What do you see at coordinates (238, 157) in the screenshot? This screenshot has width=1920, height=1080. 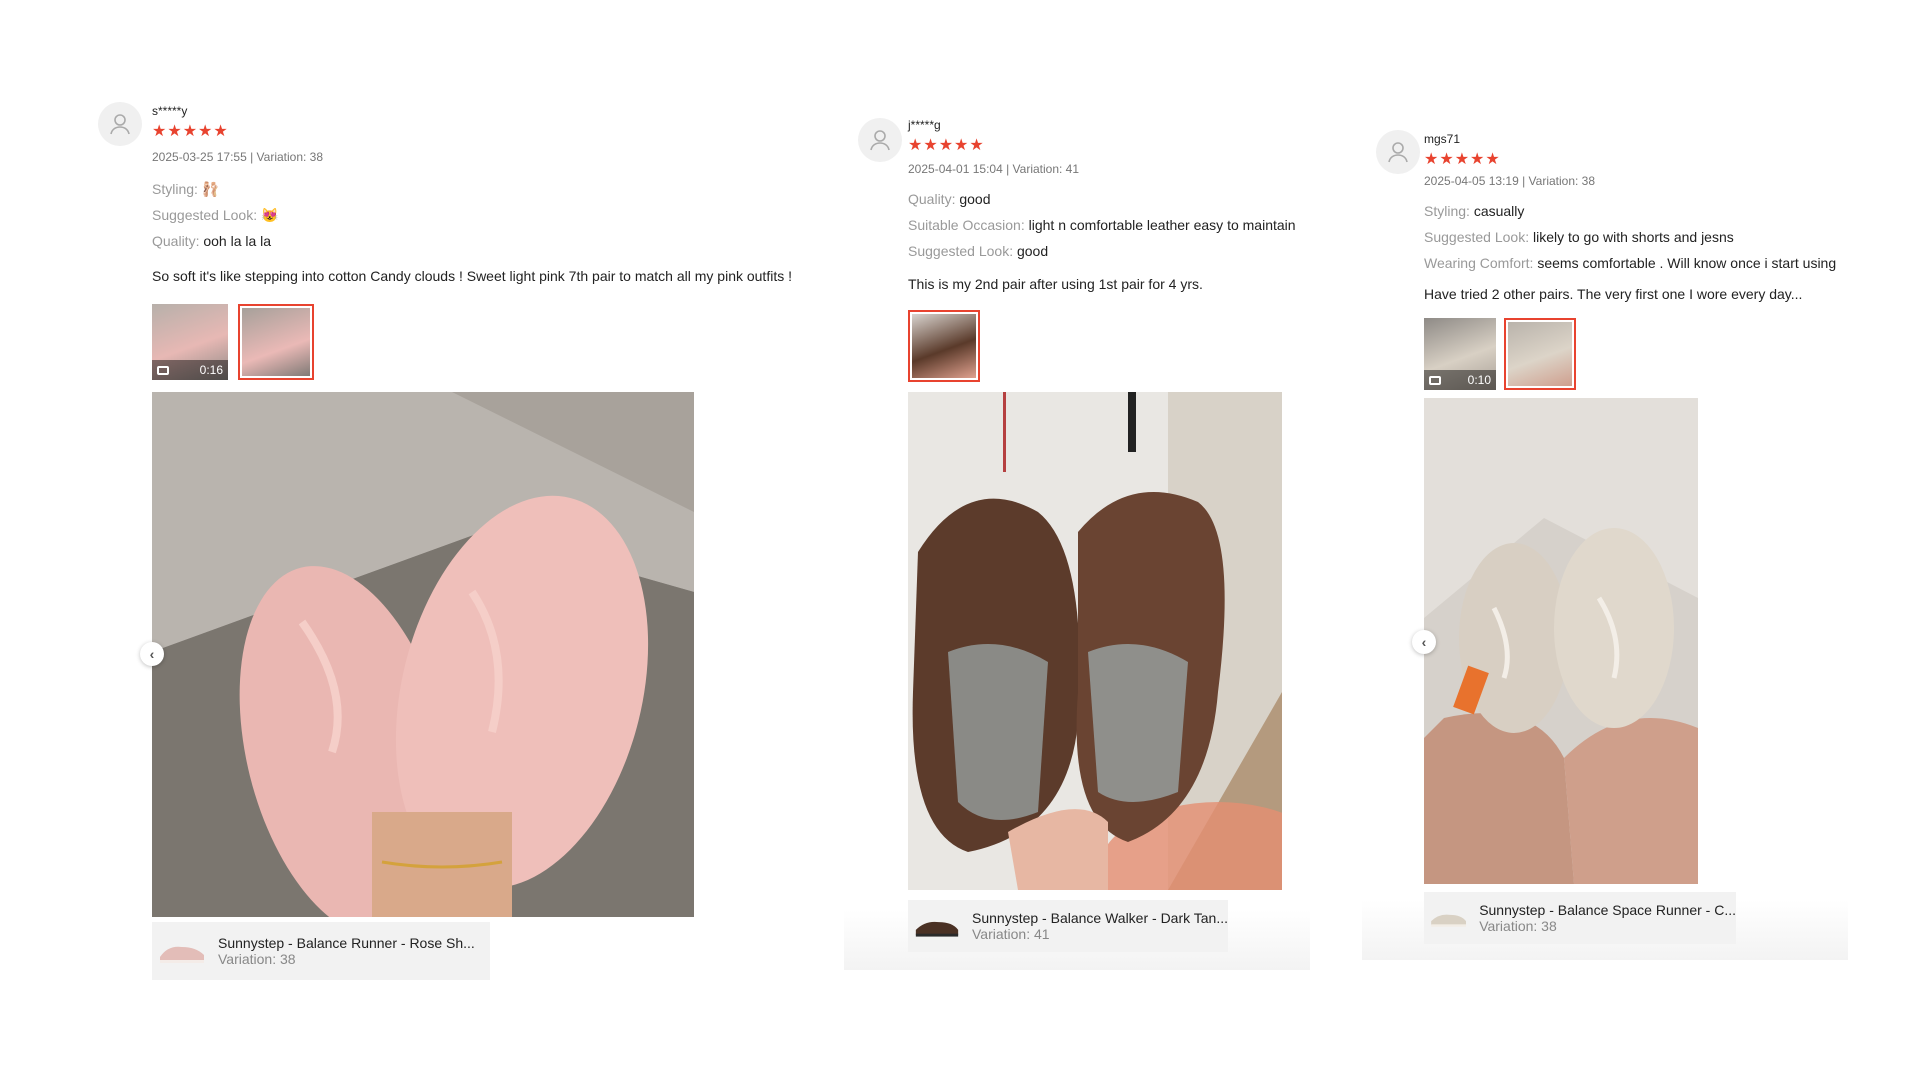 I see `review-date-variation: 2025-03-25 17:55 | Variation: 38` at bounding box center [238, 157].